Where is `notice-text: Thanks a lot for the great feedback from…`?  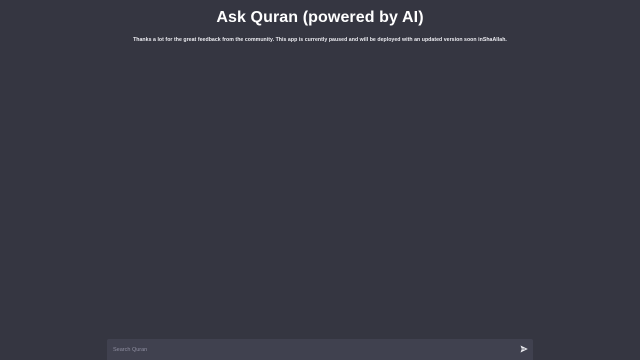 notice-text: Thanks a lot for the great feedback from… is located at coordinates (320, 40).